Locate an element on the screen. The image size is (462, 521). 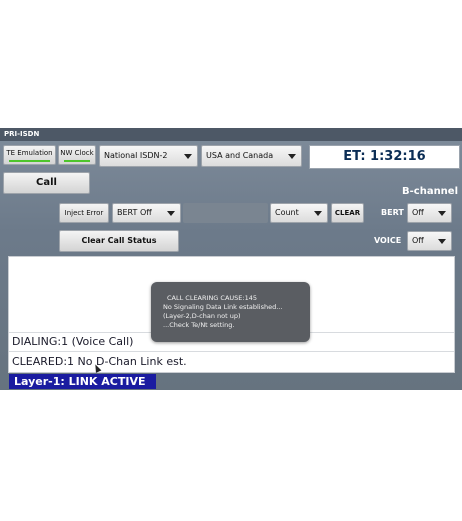
te-emulation-label: TE Emulation is located at coordinates (29, 153).